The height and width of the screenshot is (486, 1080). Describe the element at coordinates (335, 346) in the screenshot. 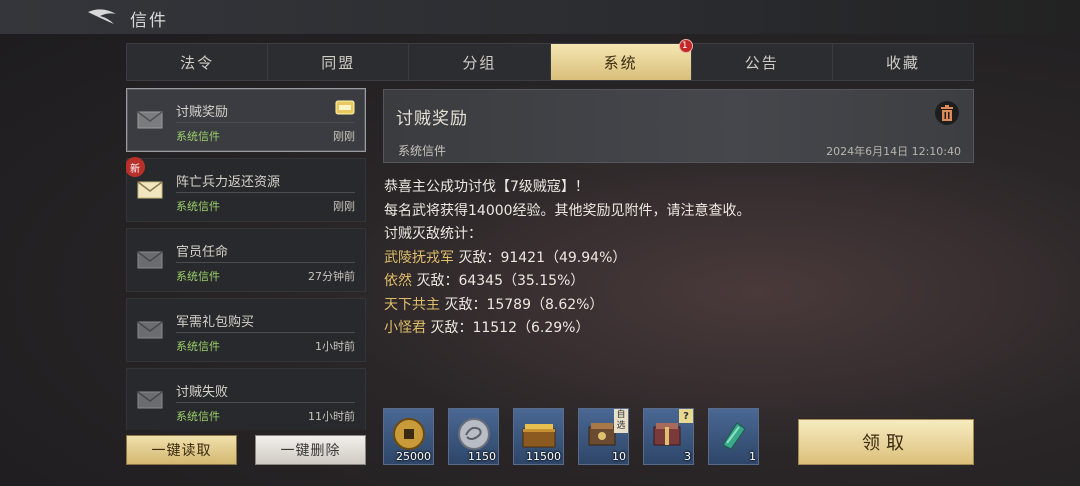

I see `mail-time: 1小时前` at that location.